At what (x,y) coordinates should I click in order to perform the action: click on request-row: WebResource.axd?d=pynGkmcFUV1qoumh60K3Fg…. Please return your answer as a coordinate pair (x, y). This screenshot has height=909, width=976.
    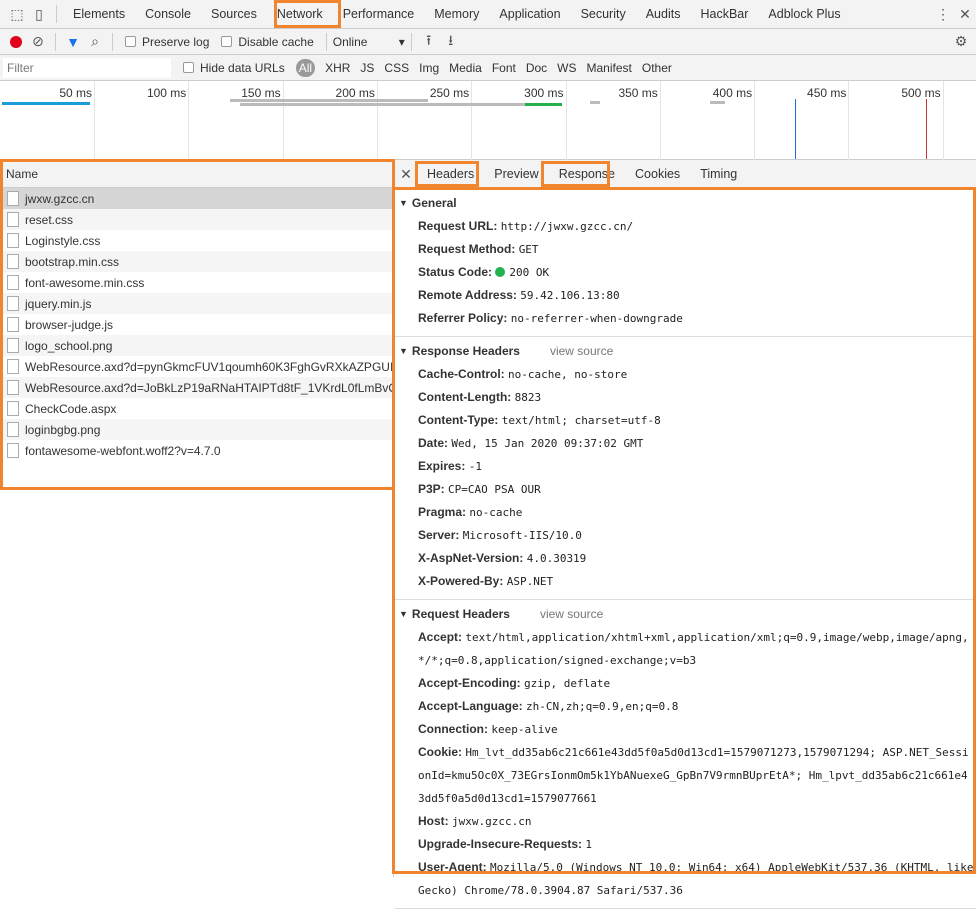
    Looking at the image, I should click on (196, 366).